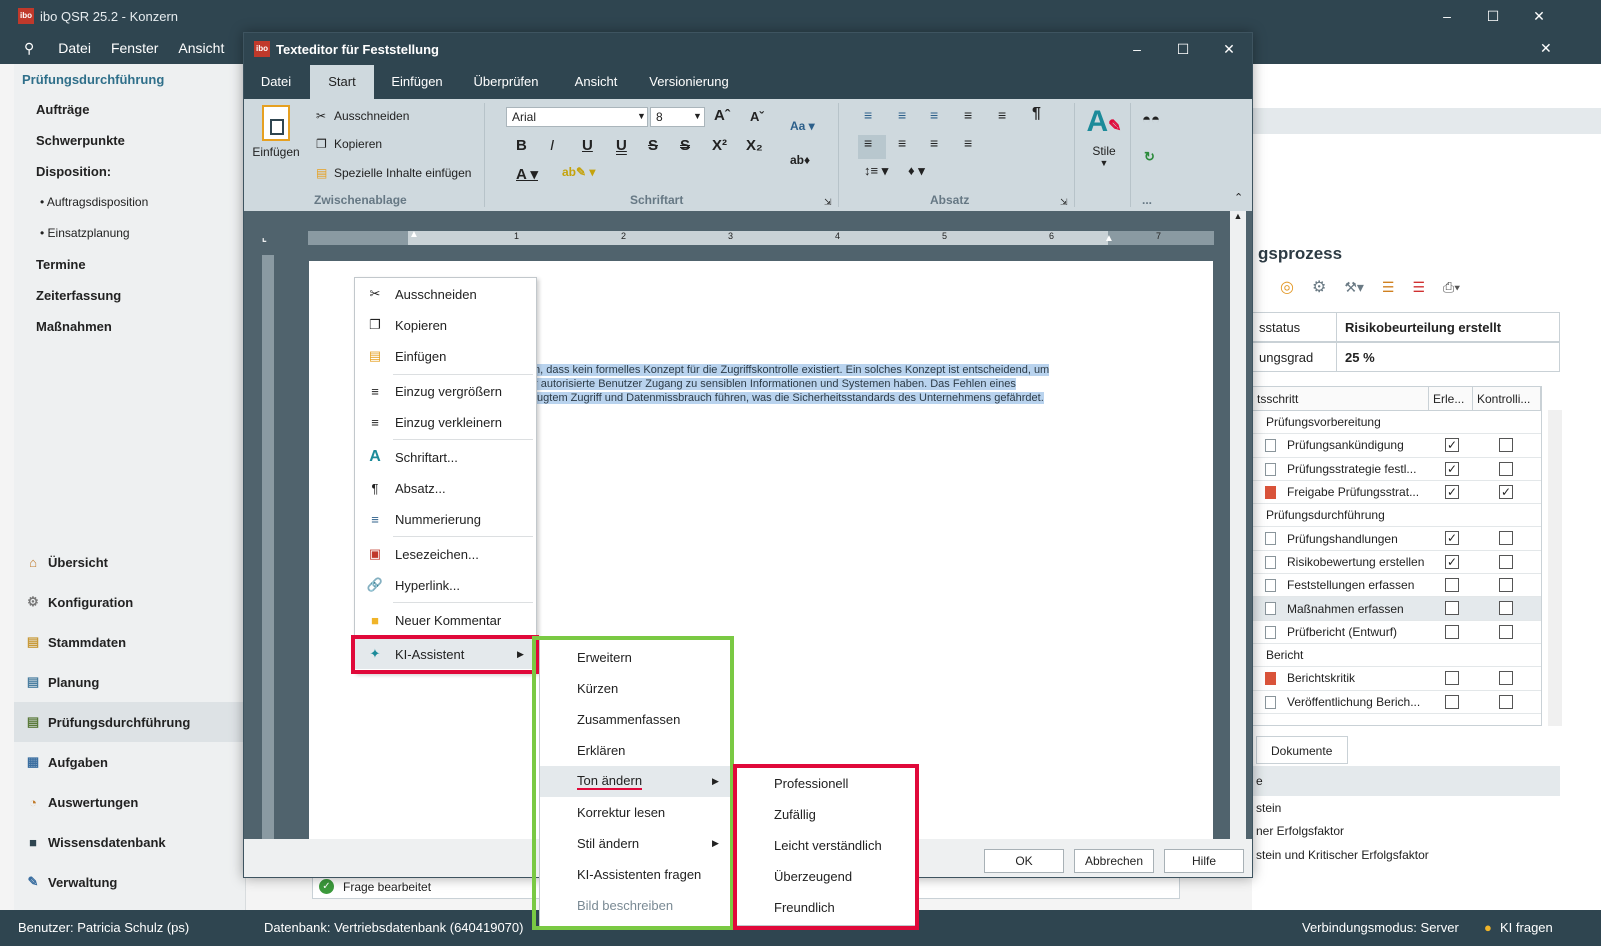  I want to click on collapse-ribbon-icon: ⌃, so click(1238, 197).